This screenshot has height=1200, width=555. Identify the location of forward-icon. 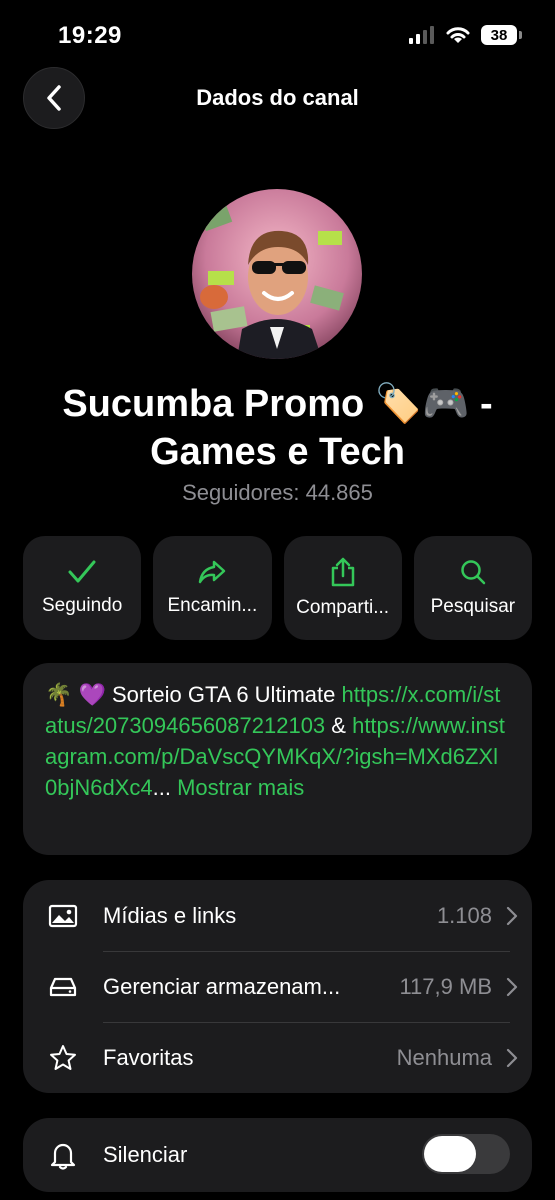
(212, 572).